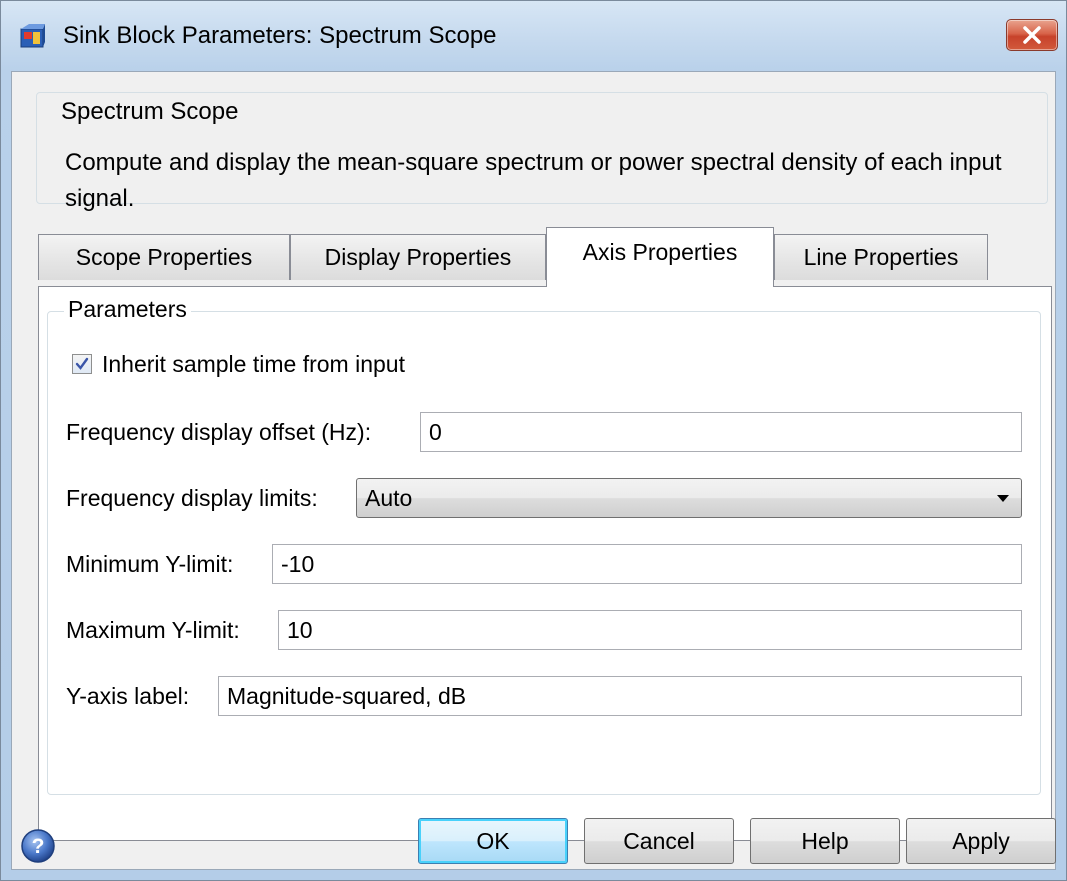 The width and height of the screenshot is (1067, 881). I want to click on block-description-legend: Spectrum Scope, so click(150, 112).